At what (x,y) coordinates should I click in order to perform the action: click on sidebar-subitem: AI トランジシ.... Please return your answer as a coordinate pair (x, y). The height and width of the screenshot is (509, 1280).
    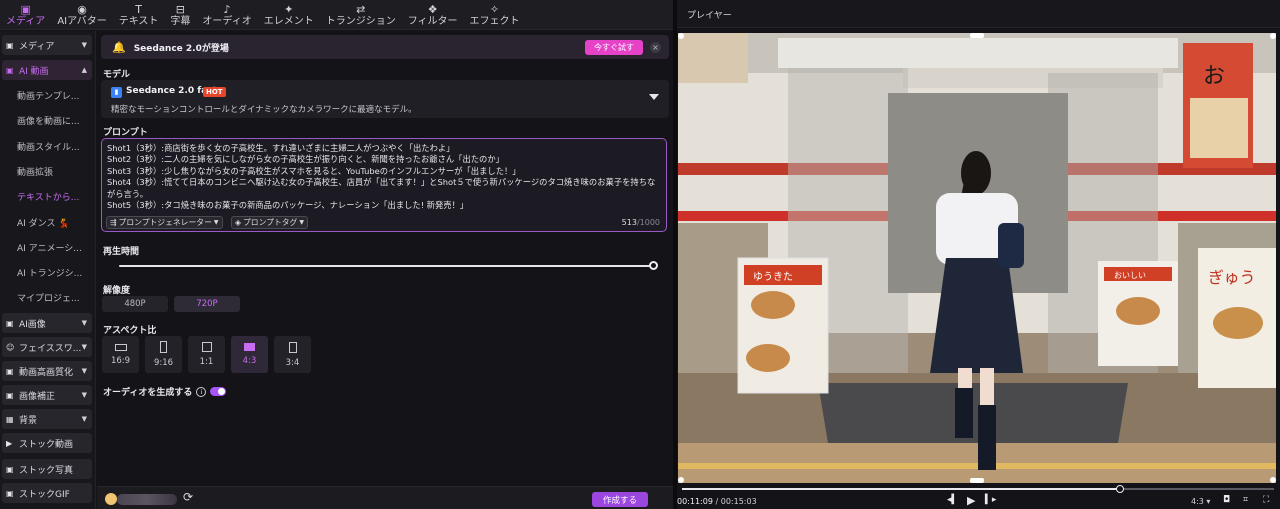
    Looking at the image, I should click on (49, 272).